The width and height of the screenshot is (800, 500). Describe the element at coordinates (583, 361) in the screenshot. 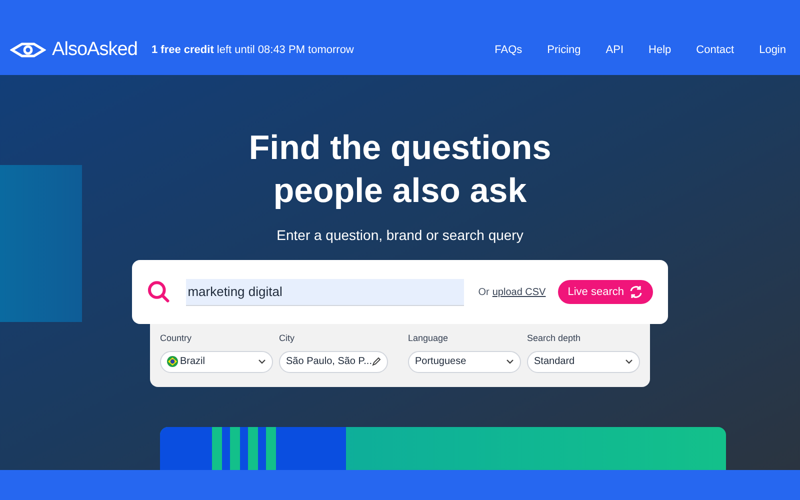

I see `dropdown: Standard` at that location.